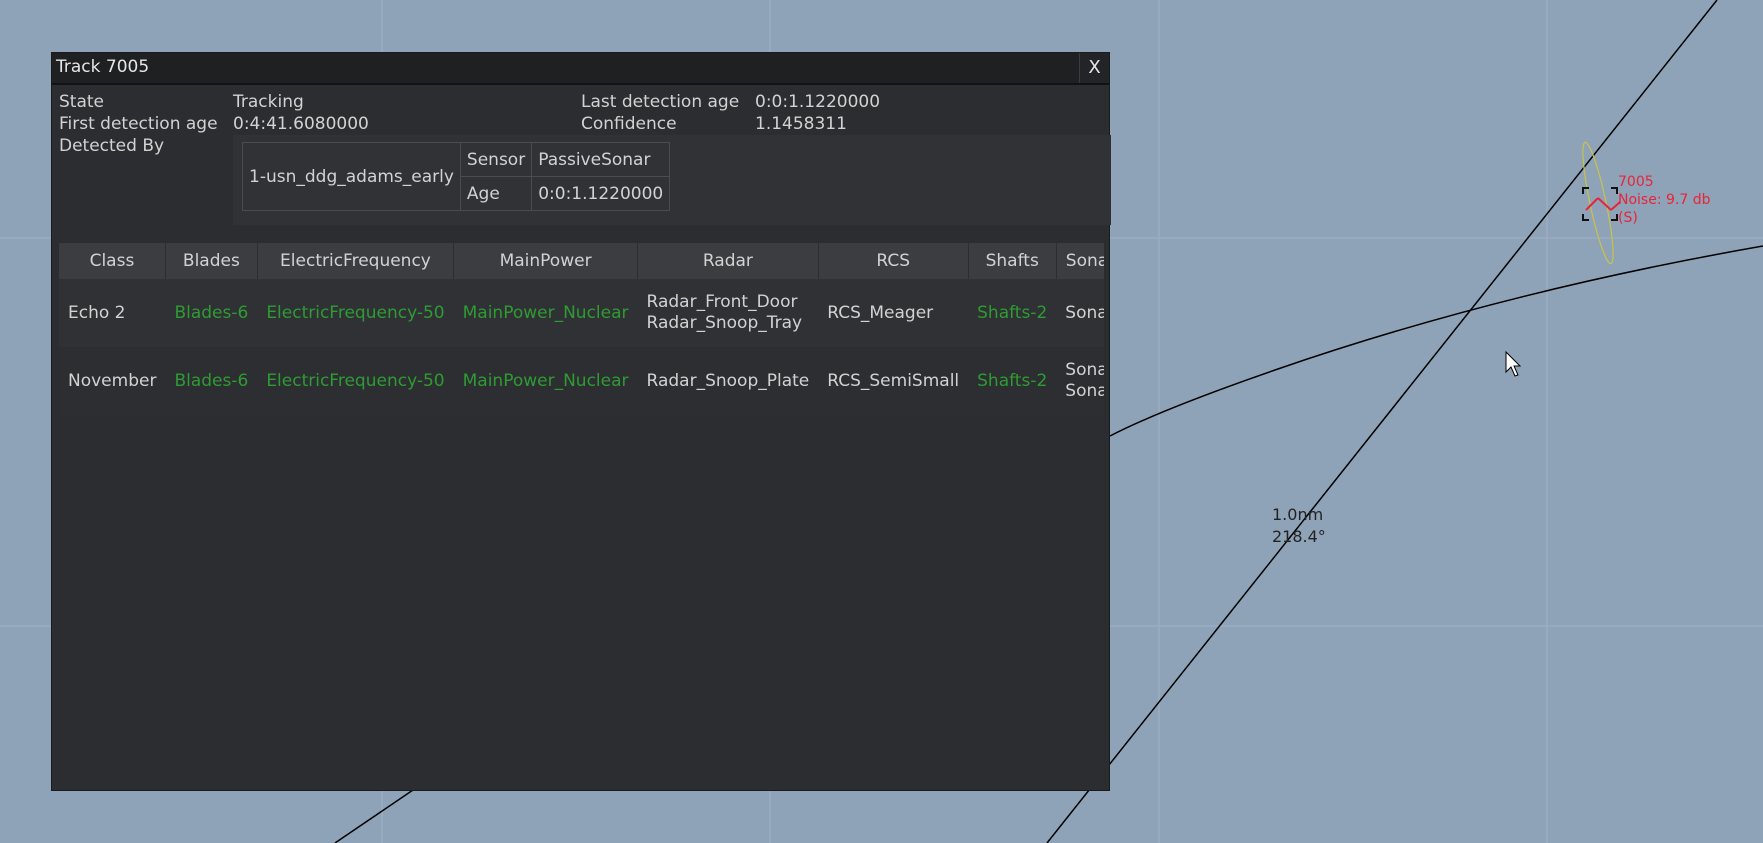 Image resolution: width=1763 pixels, height=843 pixels. I want to click on age-value: 0:0:1.1220000, so click(601, 193).